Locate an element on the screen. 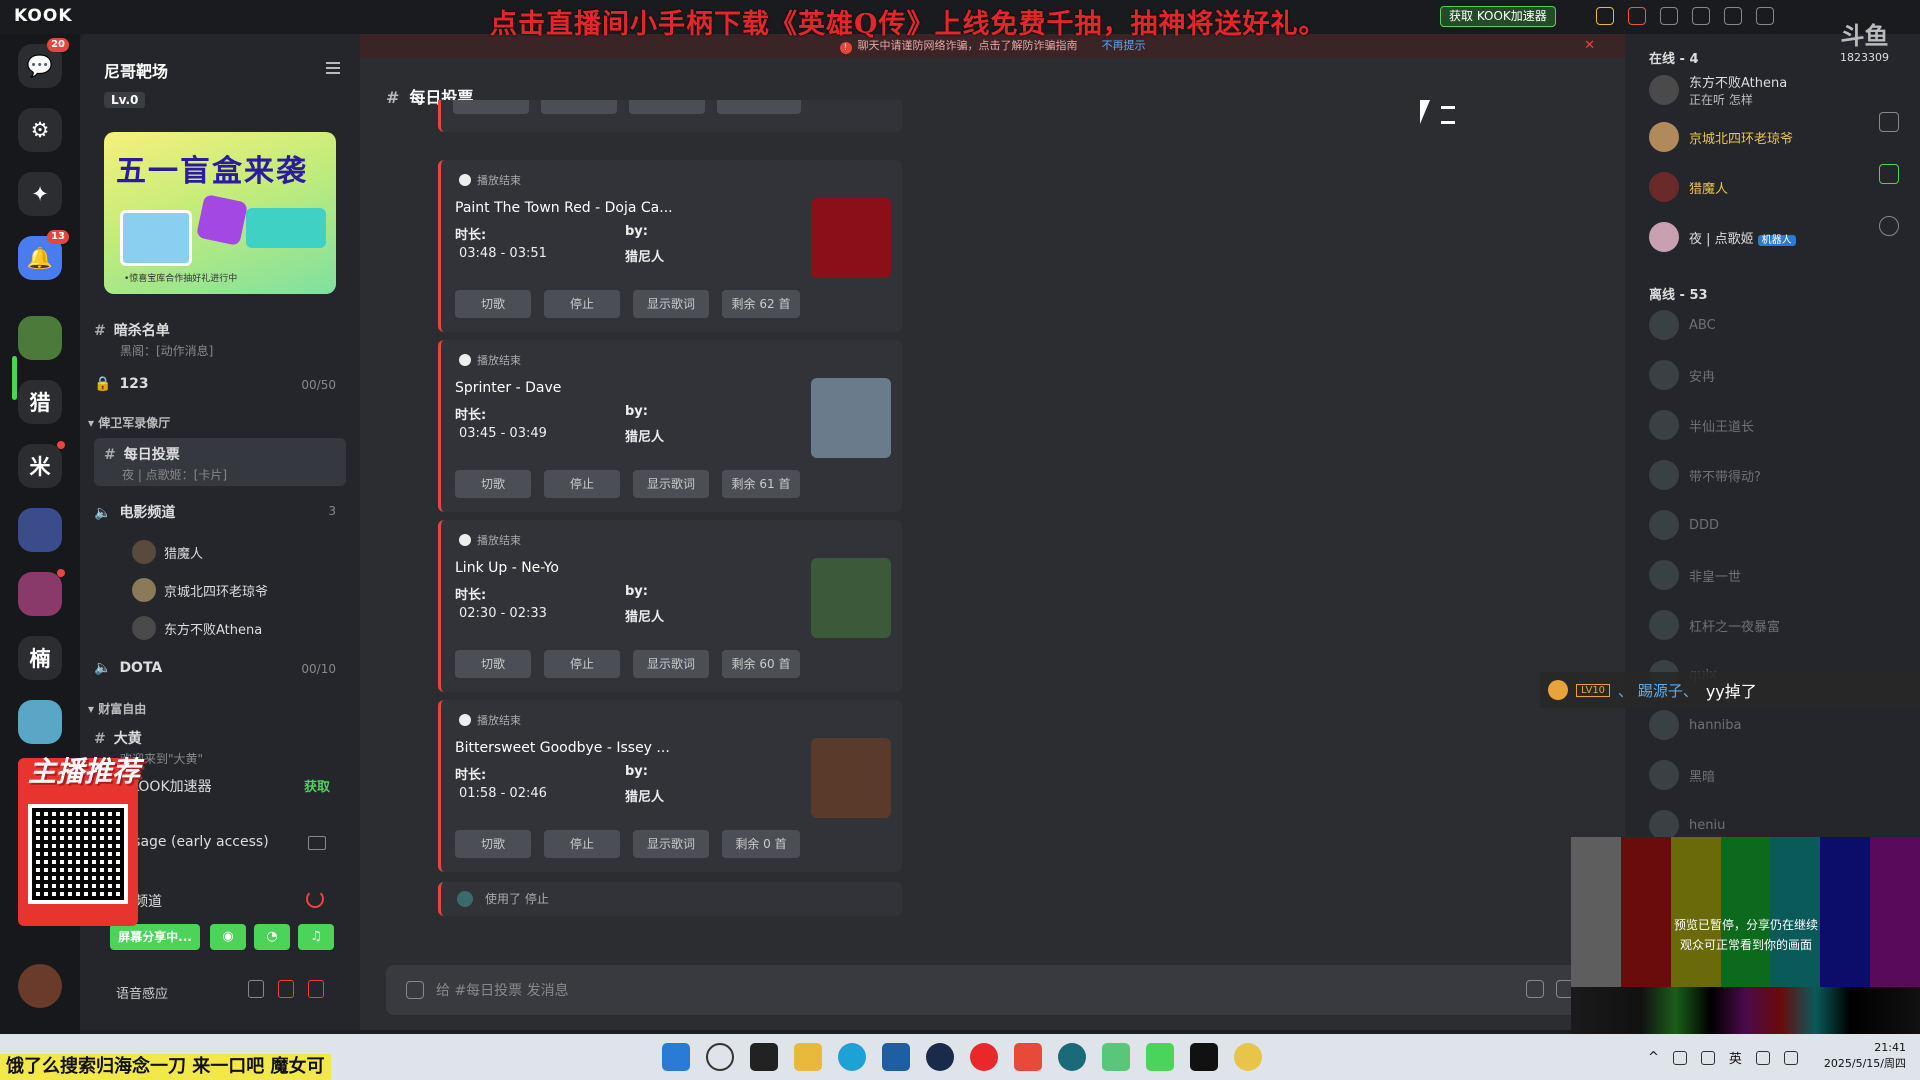 Image resolution: width=1920 pixels, height=1080 pixels. remaining-button: 剩余 60 首 is located at coordinates (761, 664).